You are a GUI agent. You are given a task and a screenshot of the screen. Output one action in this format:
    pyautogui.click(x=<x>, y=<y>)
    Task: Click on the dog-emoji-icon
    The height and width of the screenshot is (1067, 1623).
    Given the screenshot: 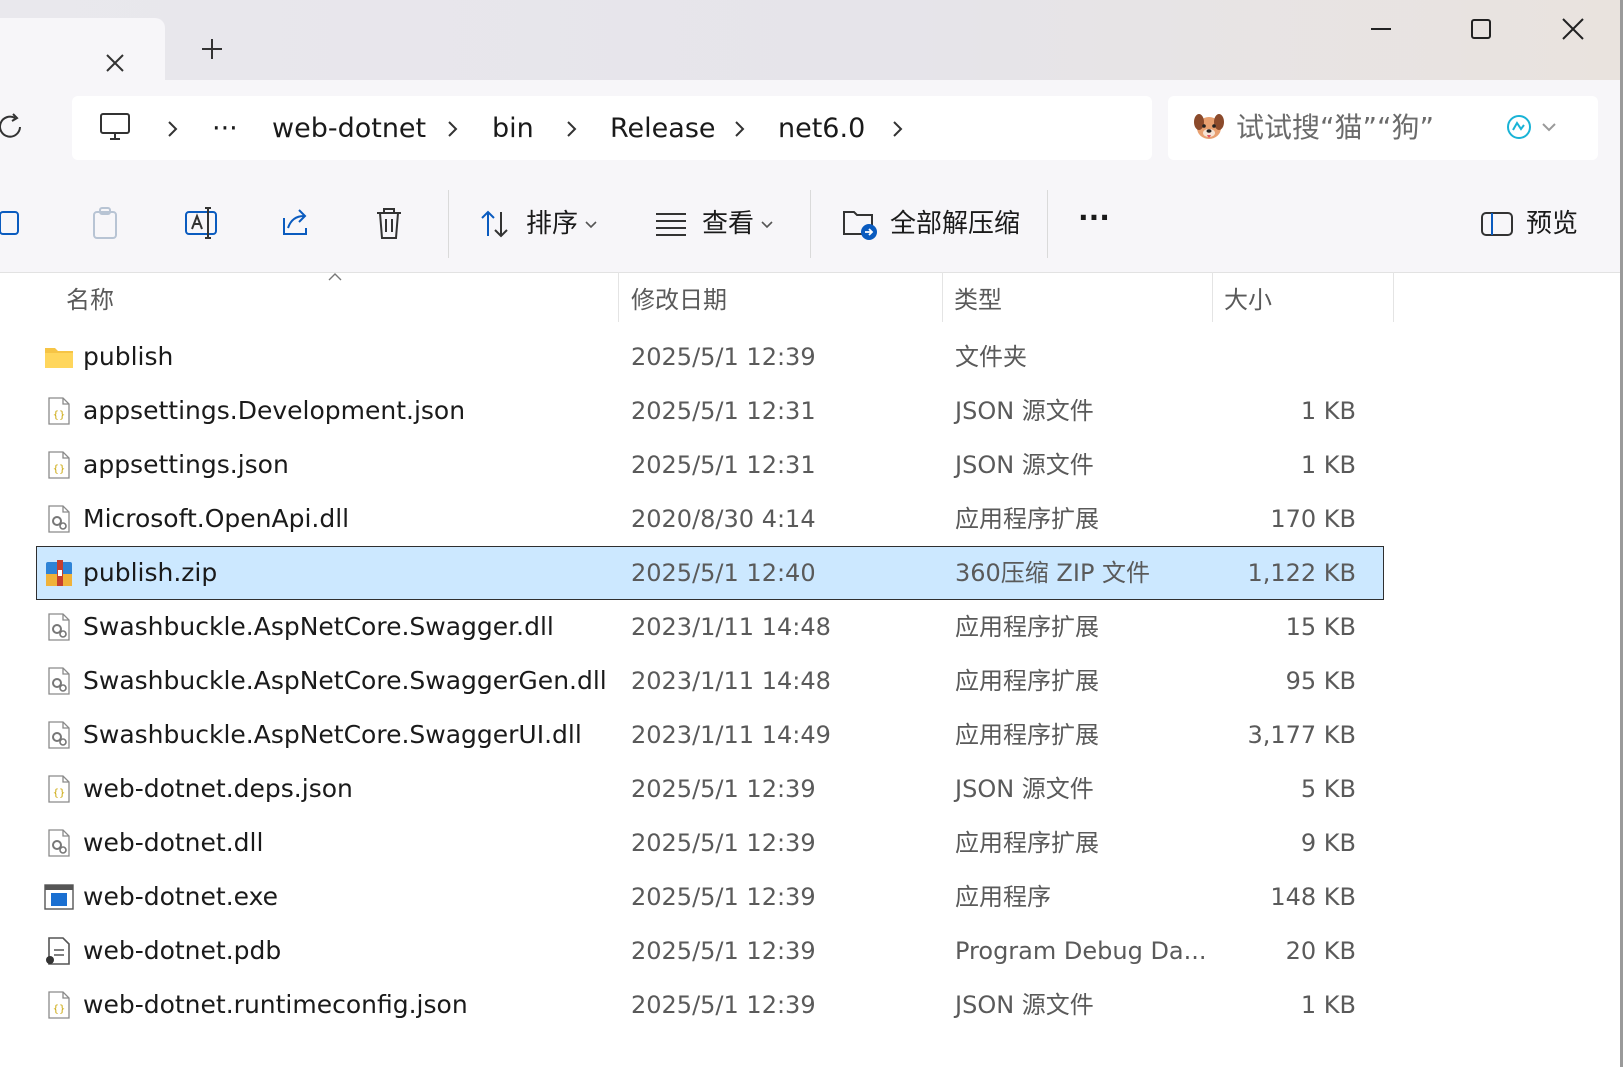 What is the action you would take?
    pyautogui.click(x=1209, y=126)
    